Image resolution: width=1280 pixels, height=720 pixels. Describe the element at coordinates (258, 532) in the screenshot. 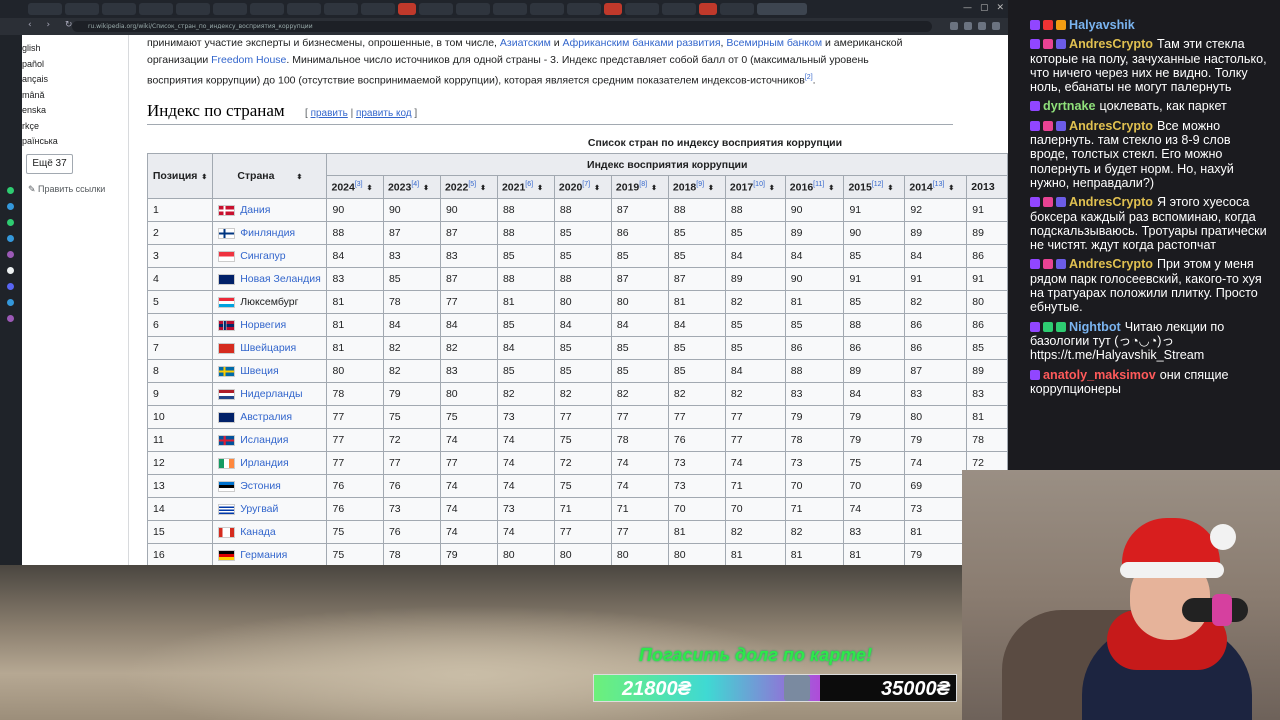

I see `country-link: Канада` at that location.